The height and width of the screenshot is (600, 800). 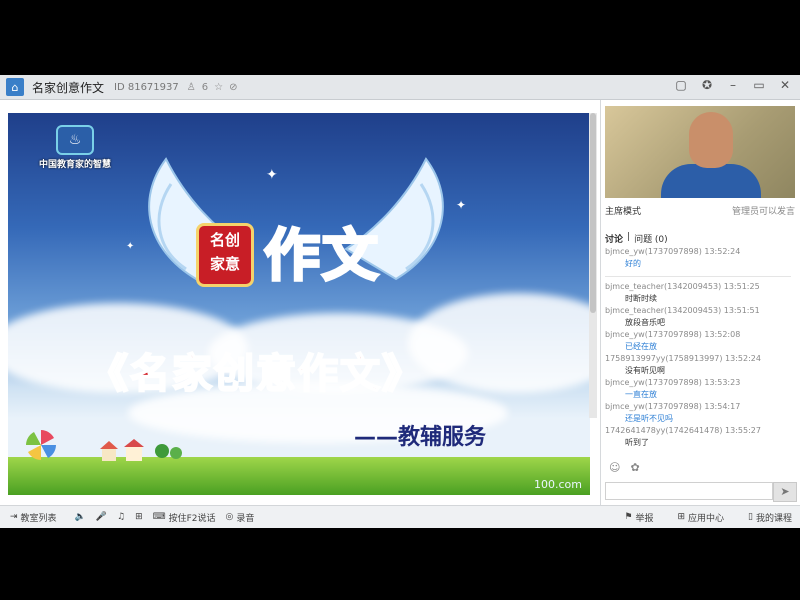 I want to click on hold-f2-label: 按住F2说话, so click(x=192, y=518).